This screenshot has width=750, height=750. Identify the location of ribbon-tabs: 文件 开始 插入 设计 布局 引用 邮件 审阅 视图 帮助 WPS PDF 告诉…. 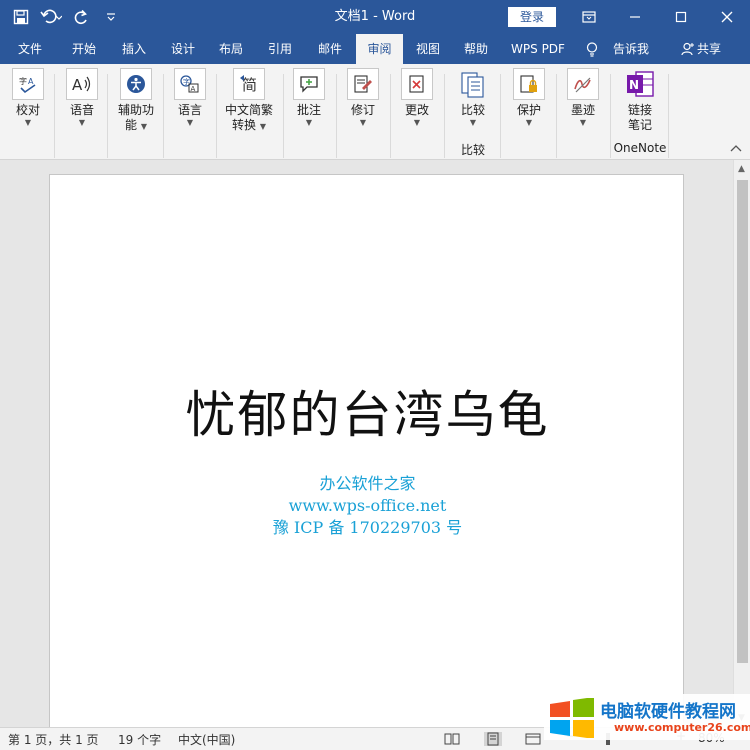
(375, 49).